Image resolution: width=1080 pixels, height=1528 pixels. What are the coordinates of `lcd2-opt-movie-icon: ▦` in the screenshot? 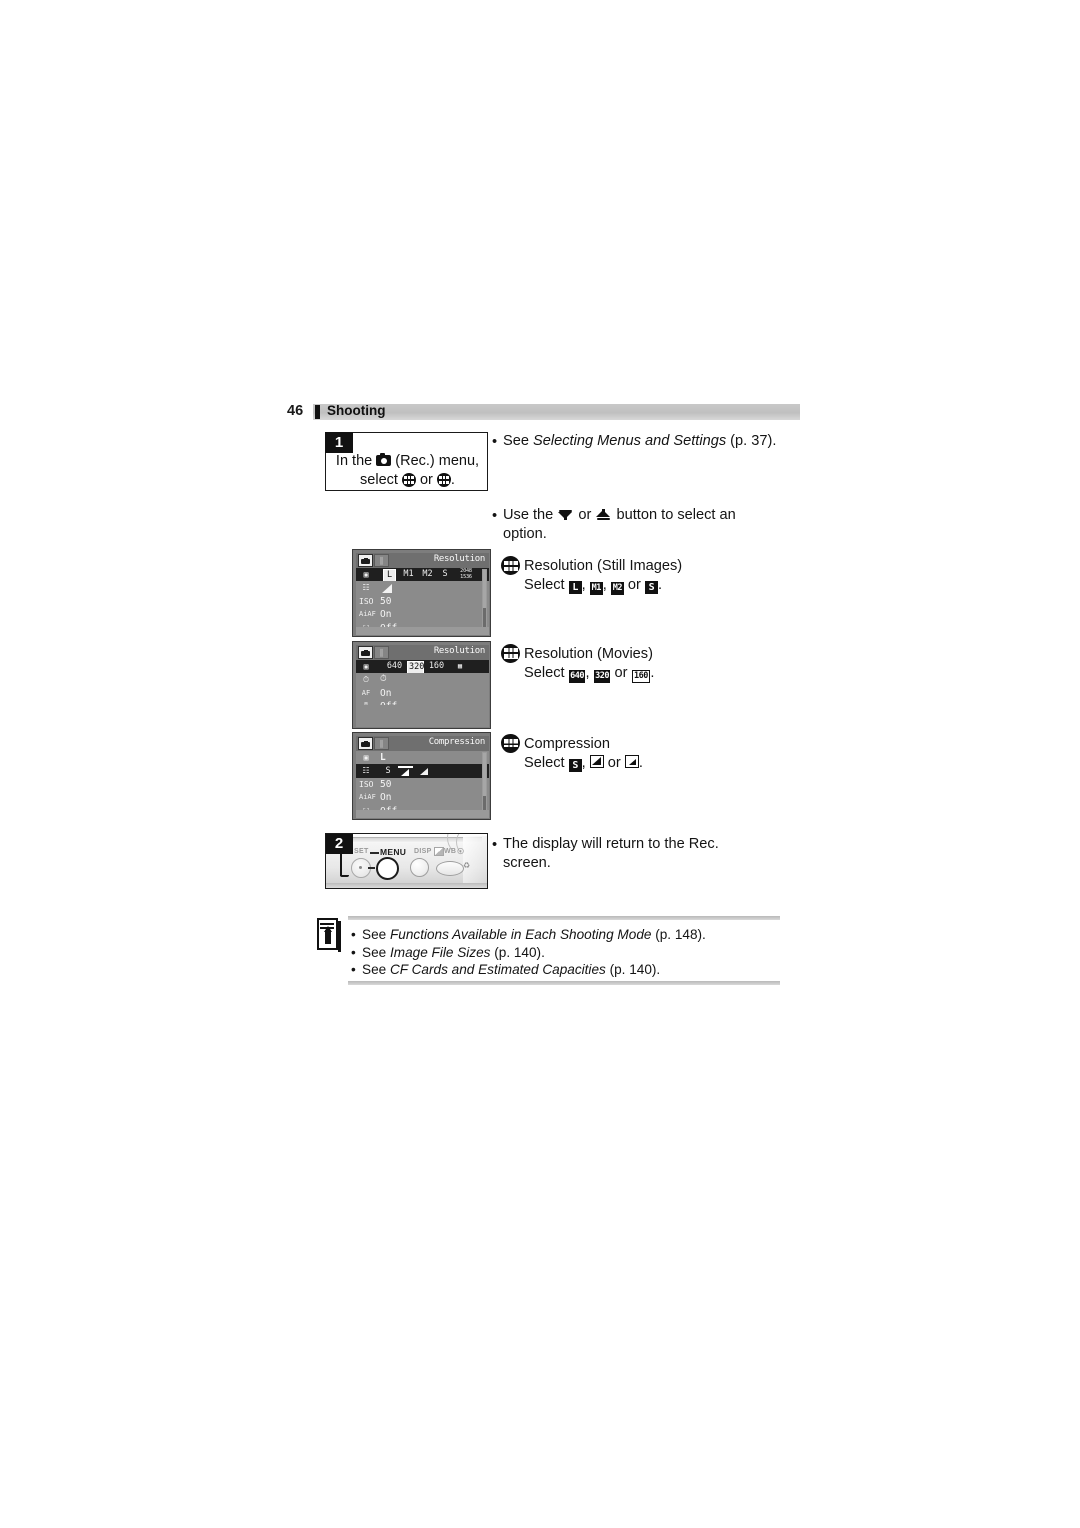 It's located at (460, 666).